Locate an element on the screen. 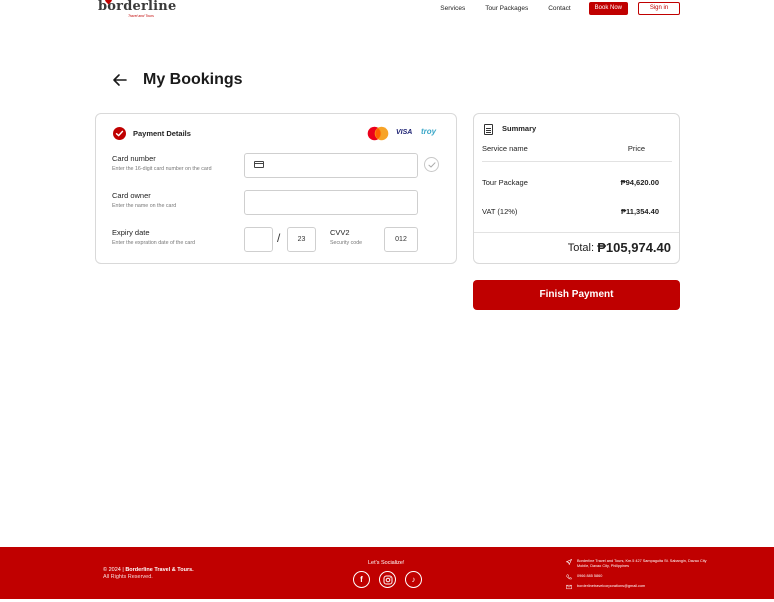 The width and height of the screenshot is (774, 602). card-owner-input is located at coordinates (331, 202).